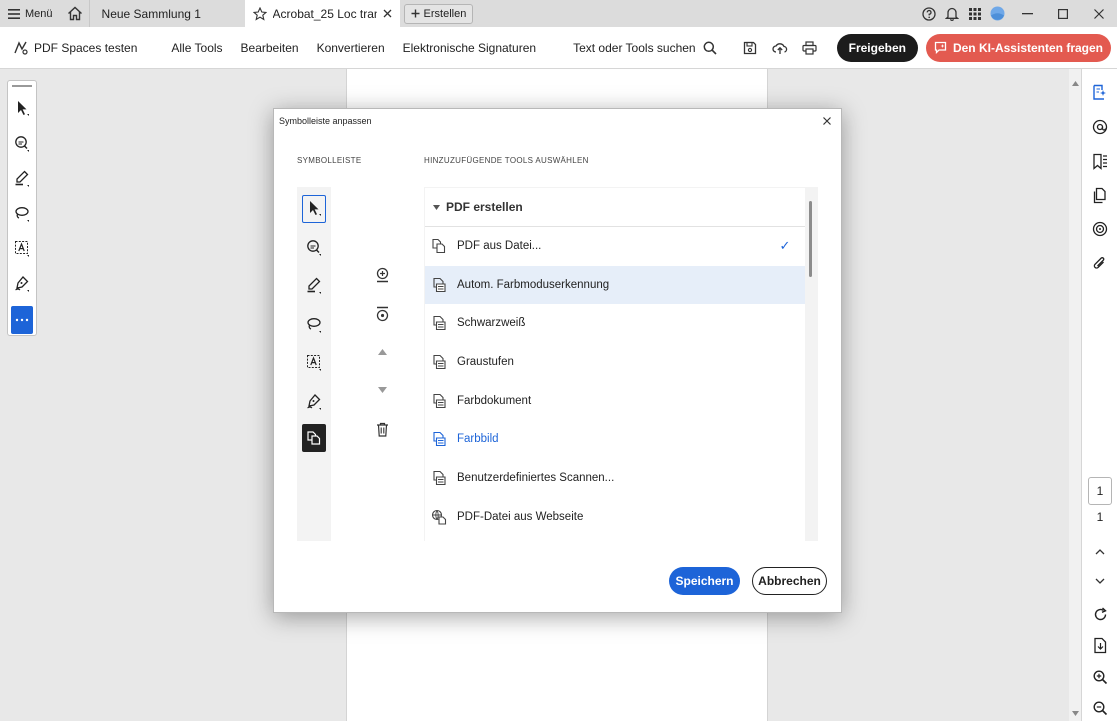  Describe the element at coordinates (439, 517) in the screenshot. I see `globe-document-icon` at that location.